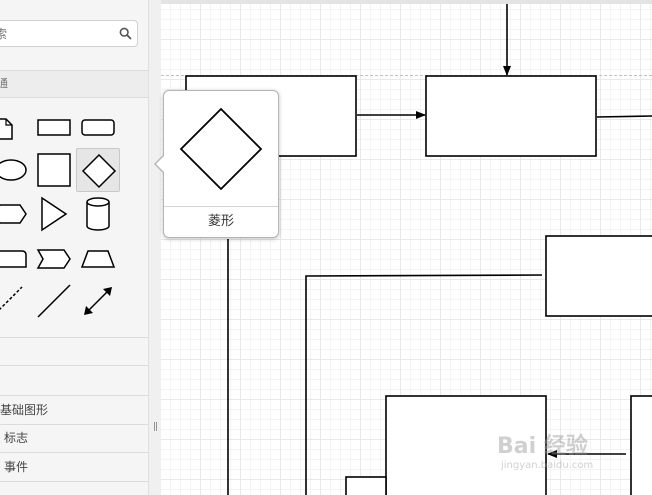 The height and width of the screenshot is (495, 652). What do you see at coordinates (221, 149) in the screenshot?
I see `diamond-preview-icon` at bounding box center [221, 149].